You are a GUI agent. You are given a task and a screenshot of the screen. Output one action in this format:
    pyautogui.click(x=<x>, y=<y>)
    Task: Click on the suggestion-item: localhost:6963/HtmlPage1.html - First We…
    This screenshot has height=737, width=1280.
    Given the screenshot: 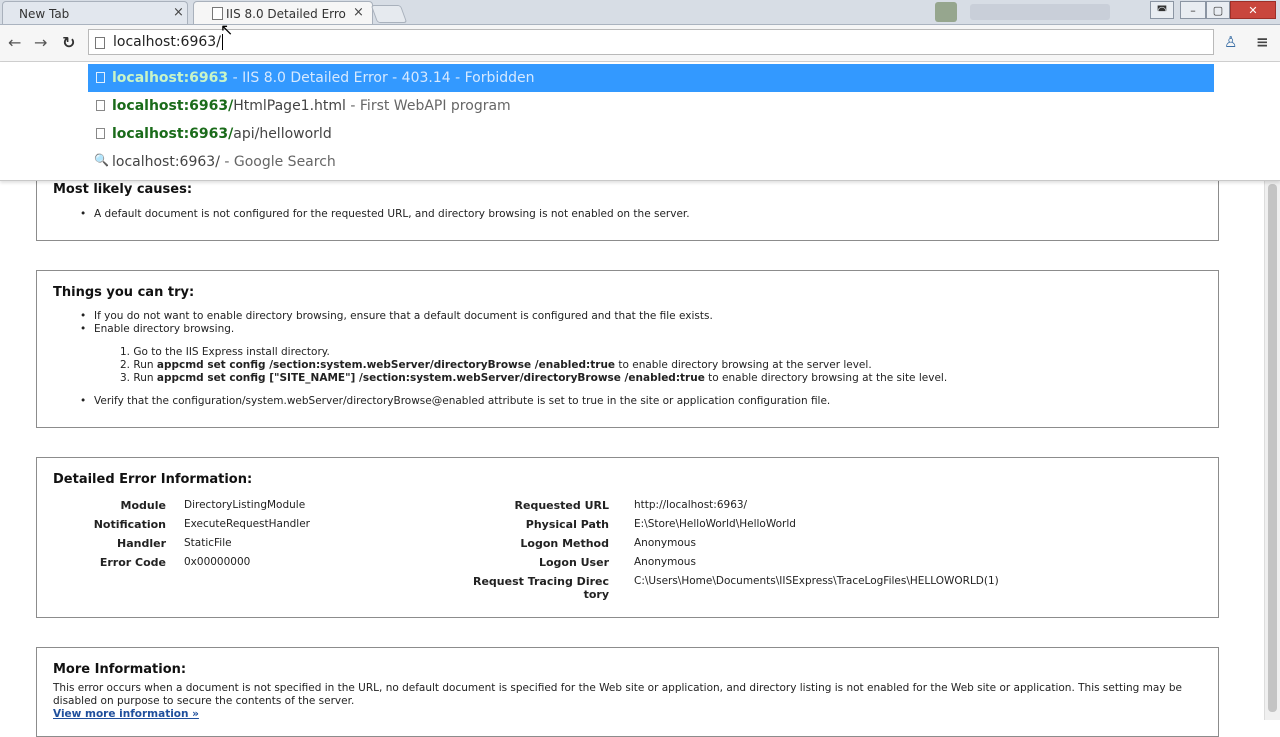 What is the action you would take?
    pyautogui.click(x=651, y=106)
    